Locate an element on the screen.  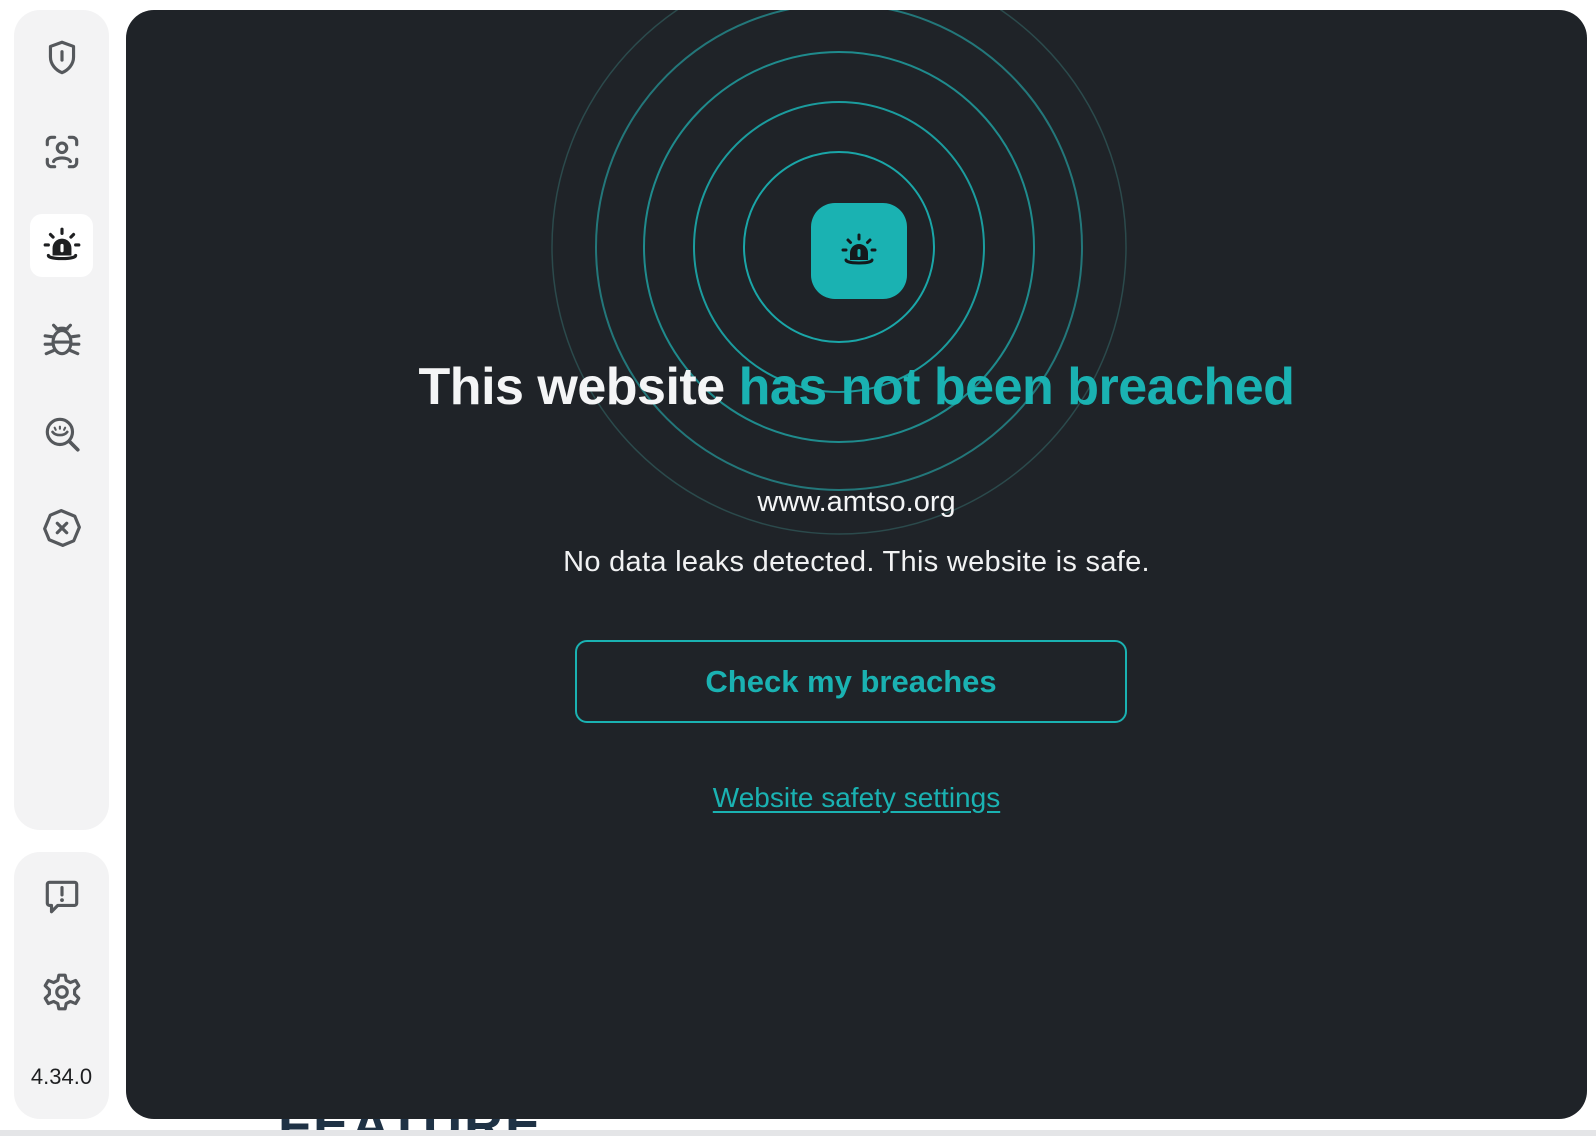
nav-item-breach-alert is located at coordinates (61, 245).